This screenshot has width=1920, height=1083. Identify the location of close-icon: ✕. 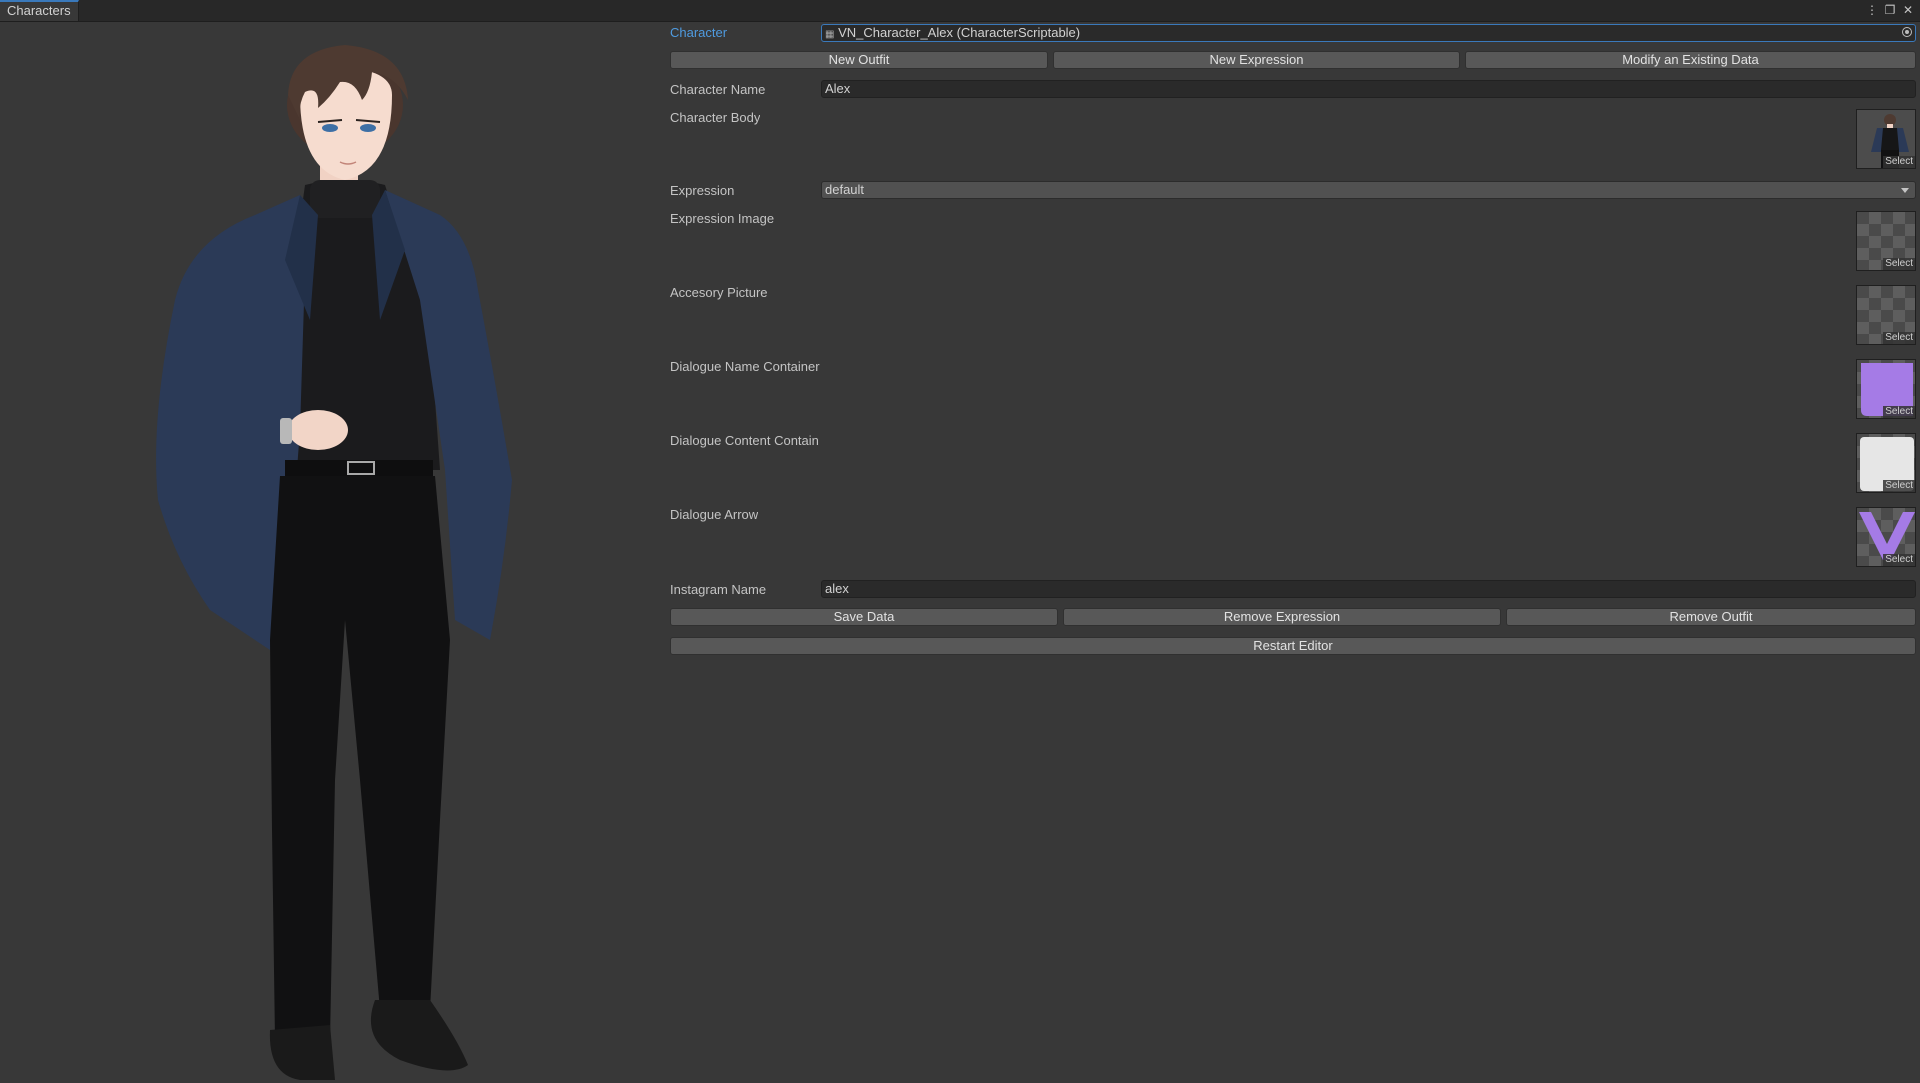
(1908, 10).